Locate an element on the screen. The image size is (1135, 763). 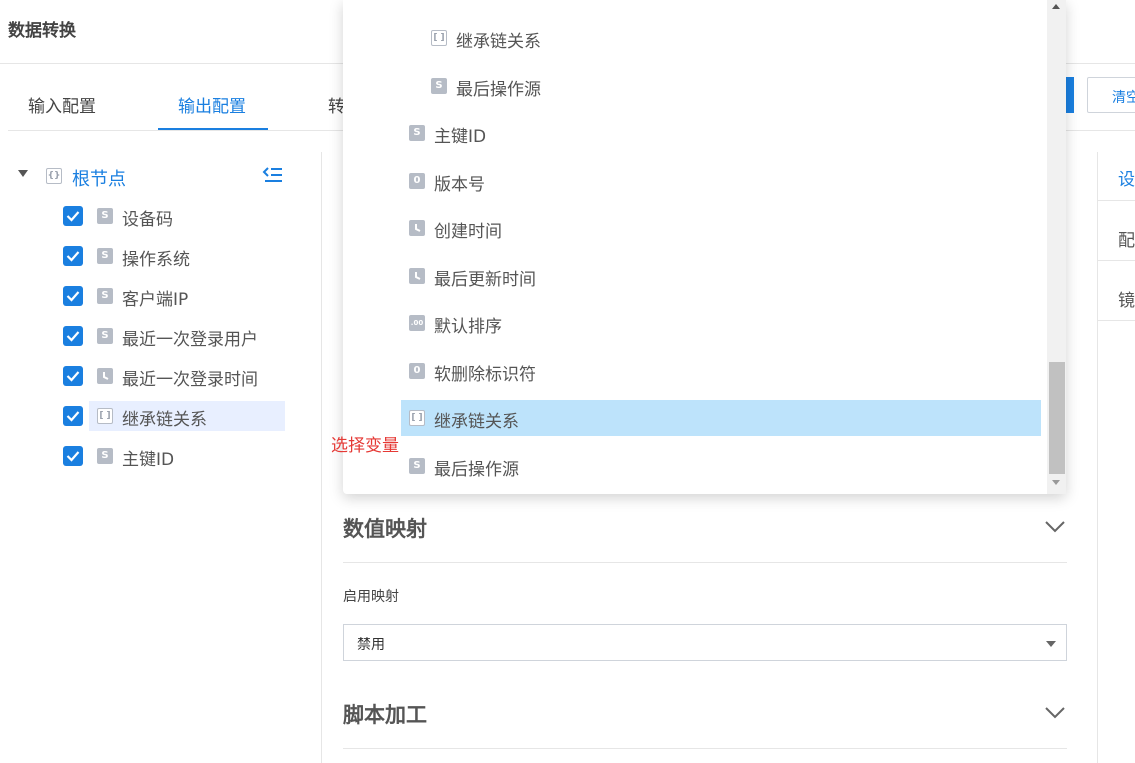
select-caret-icon is located at coordinates (1051, 644).